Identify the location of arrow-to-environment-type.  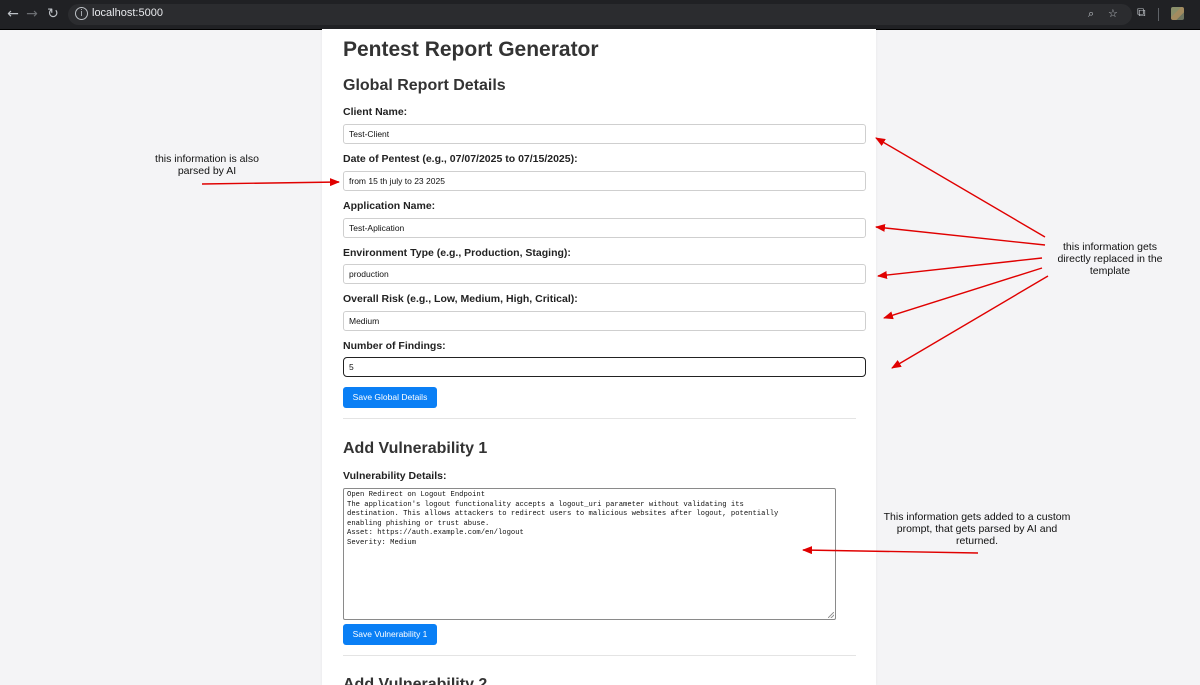
(960, 268).